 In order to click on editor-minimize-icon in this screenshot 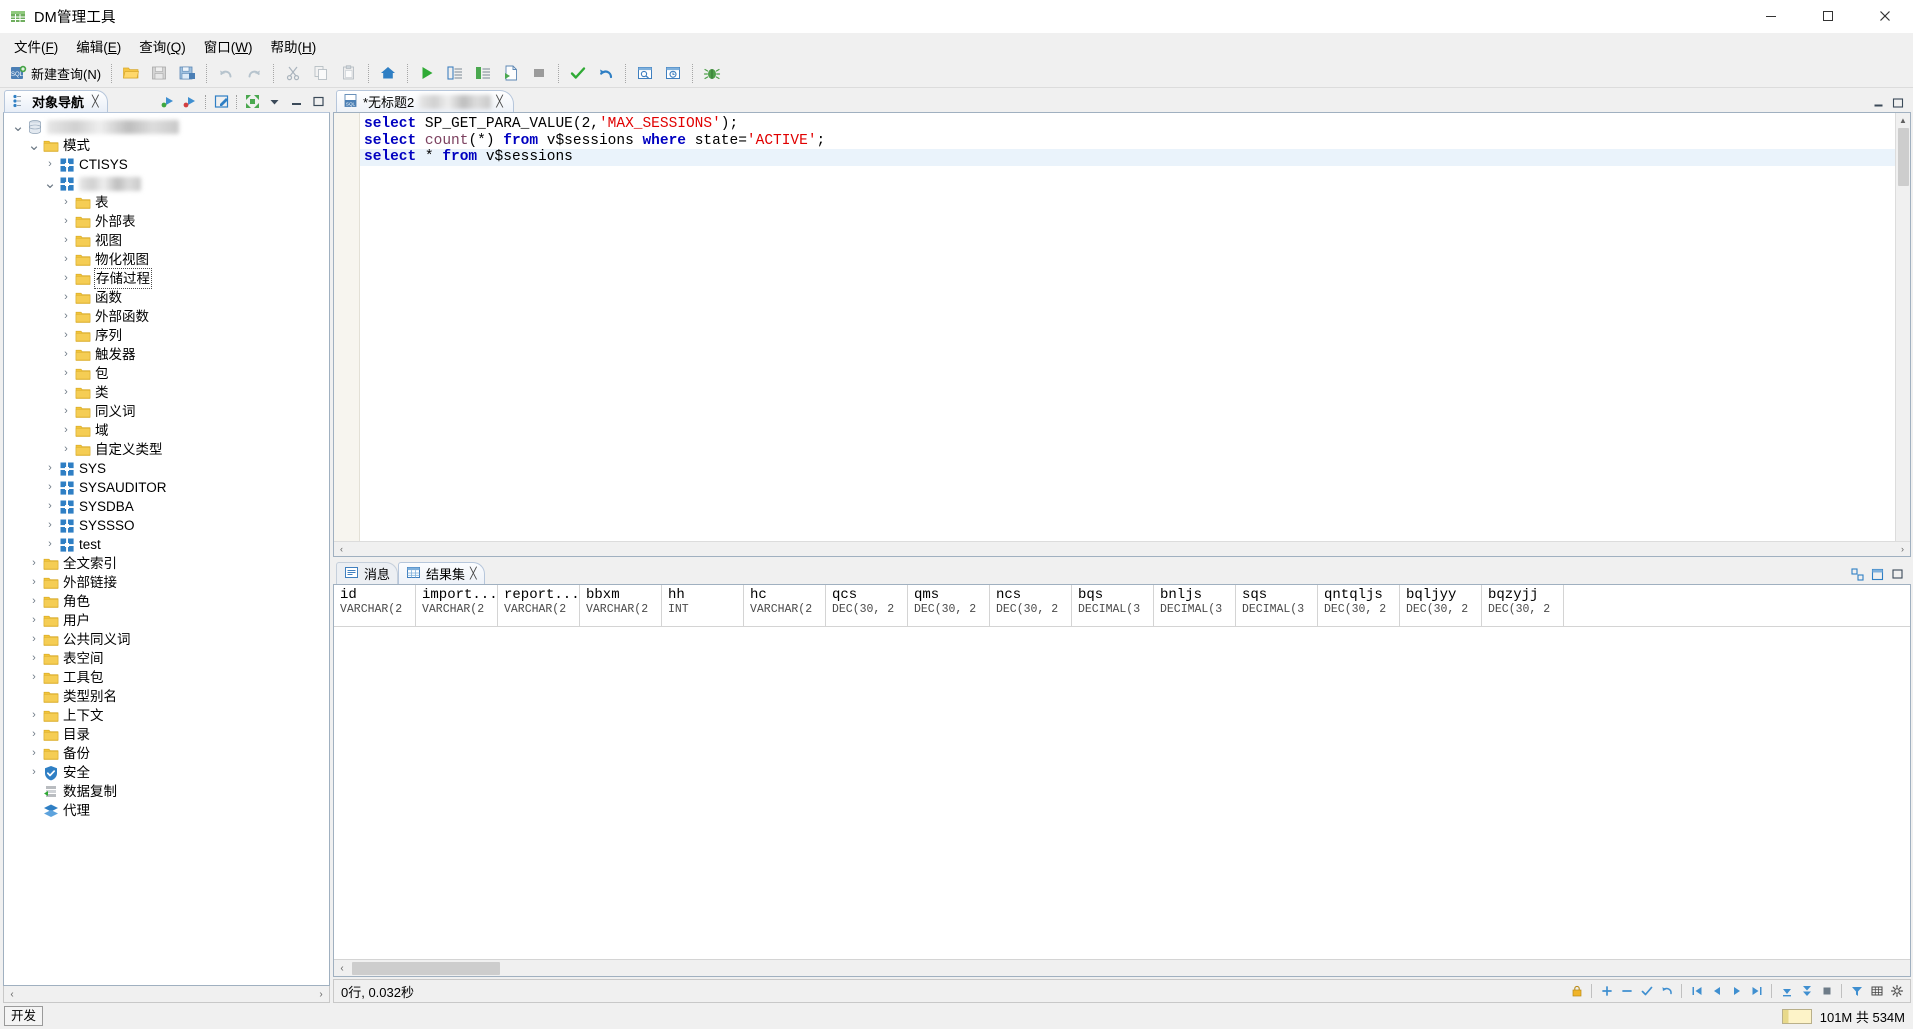, I will do `click(1879, 102)`.